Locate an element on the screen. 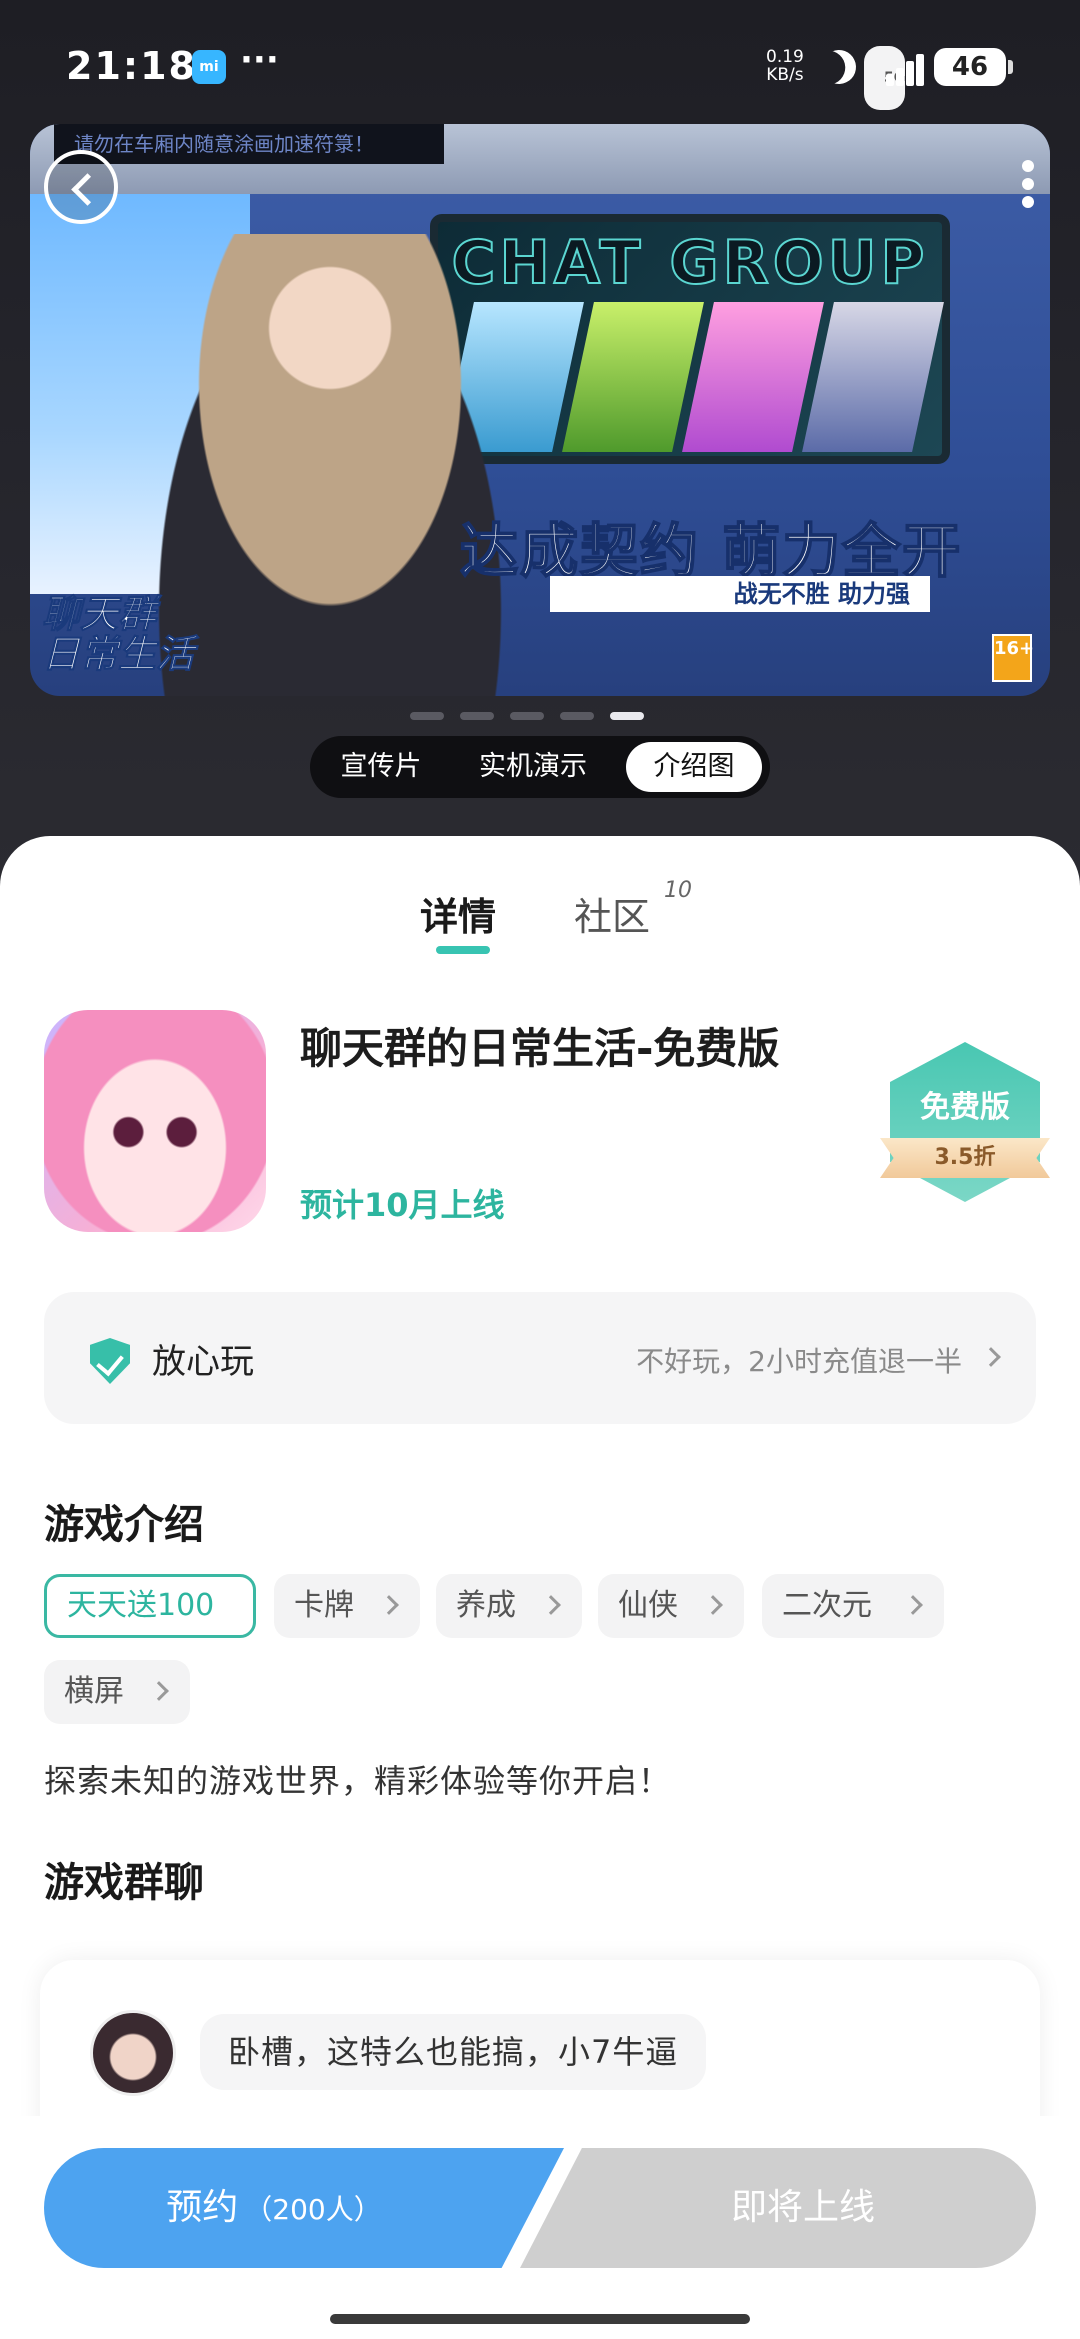 This screenshot has width=1080, height=2339. chat-message: 卧槽，这特么也能搞，小7牛逼 is located at coordinates (453, 2052).